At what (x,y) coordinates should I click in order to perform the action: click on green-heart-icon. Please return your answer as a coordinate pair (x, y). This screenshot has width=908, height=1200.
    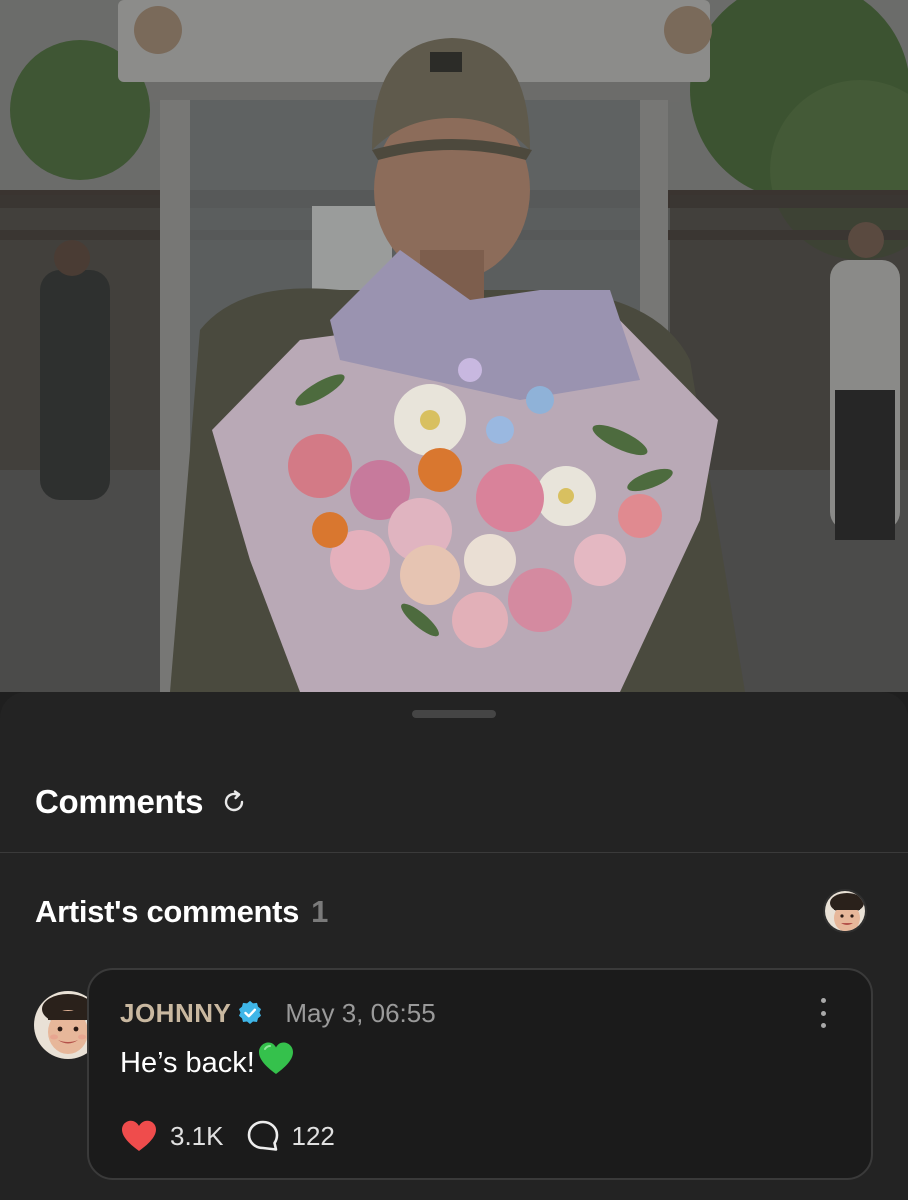
    Looking at the image, I should click on (276, 1063).